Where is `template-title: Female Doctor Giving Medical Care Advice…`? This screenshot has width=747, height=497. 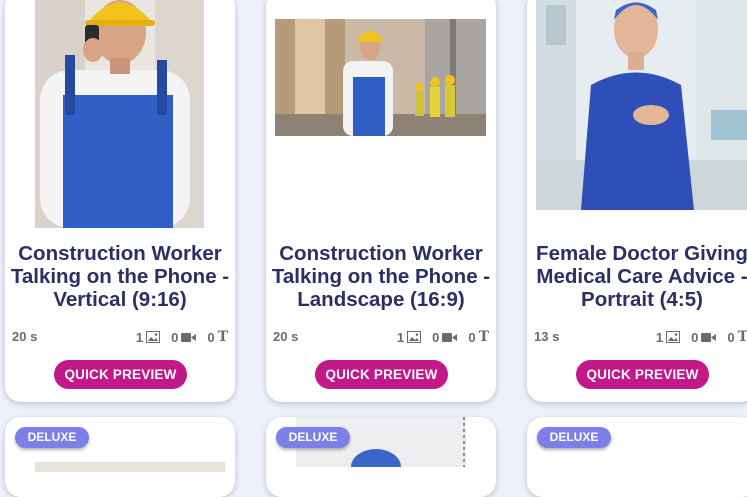 template-title: Female Doctor Giving Medical Care Advice… is located at coordinates (641, 276).